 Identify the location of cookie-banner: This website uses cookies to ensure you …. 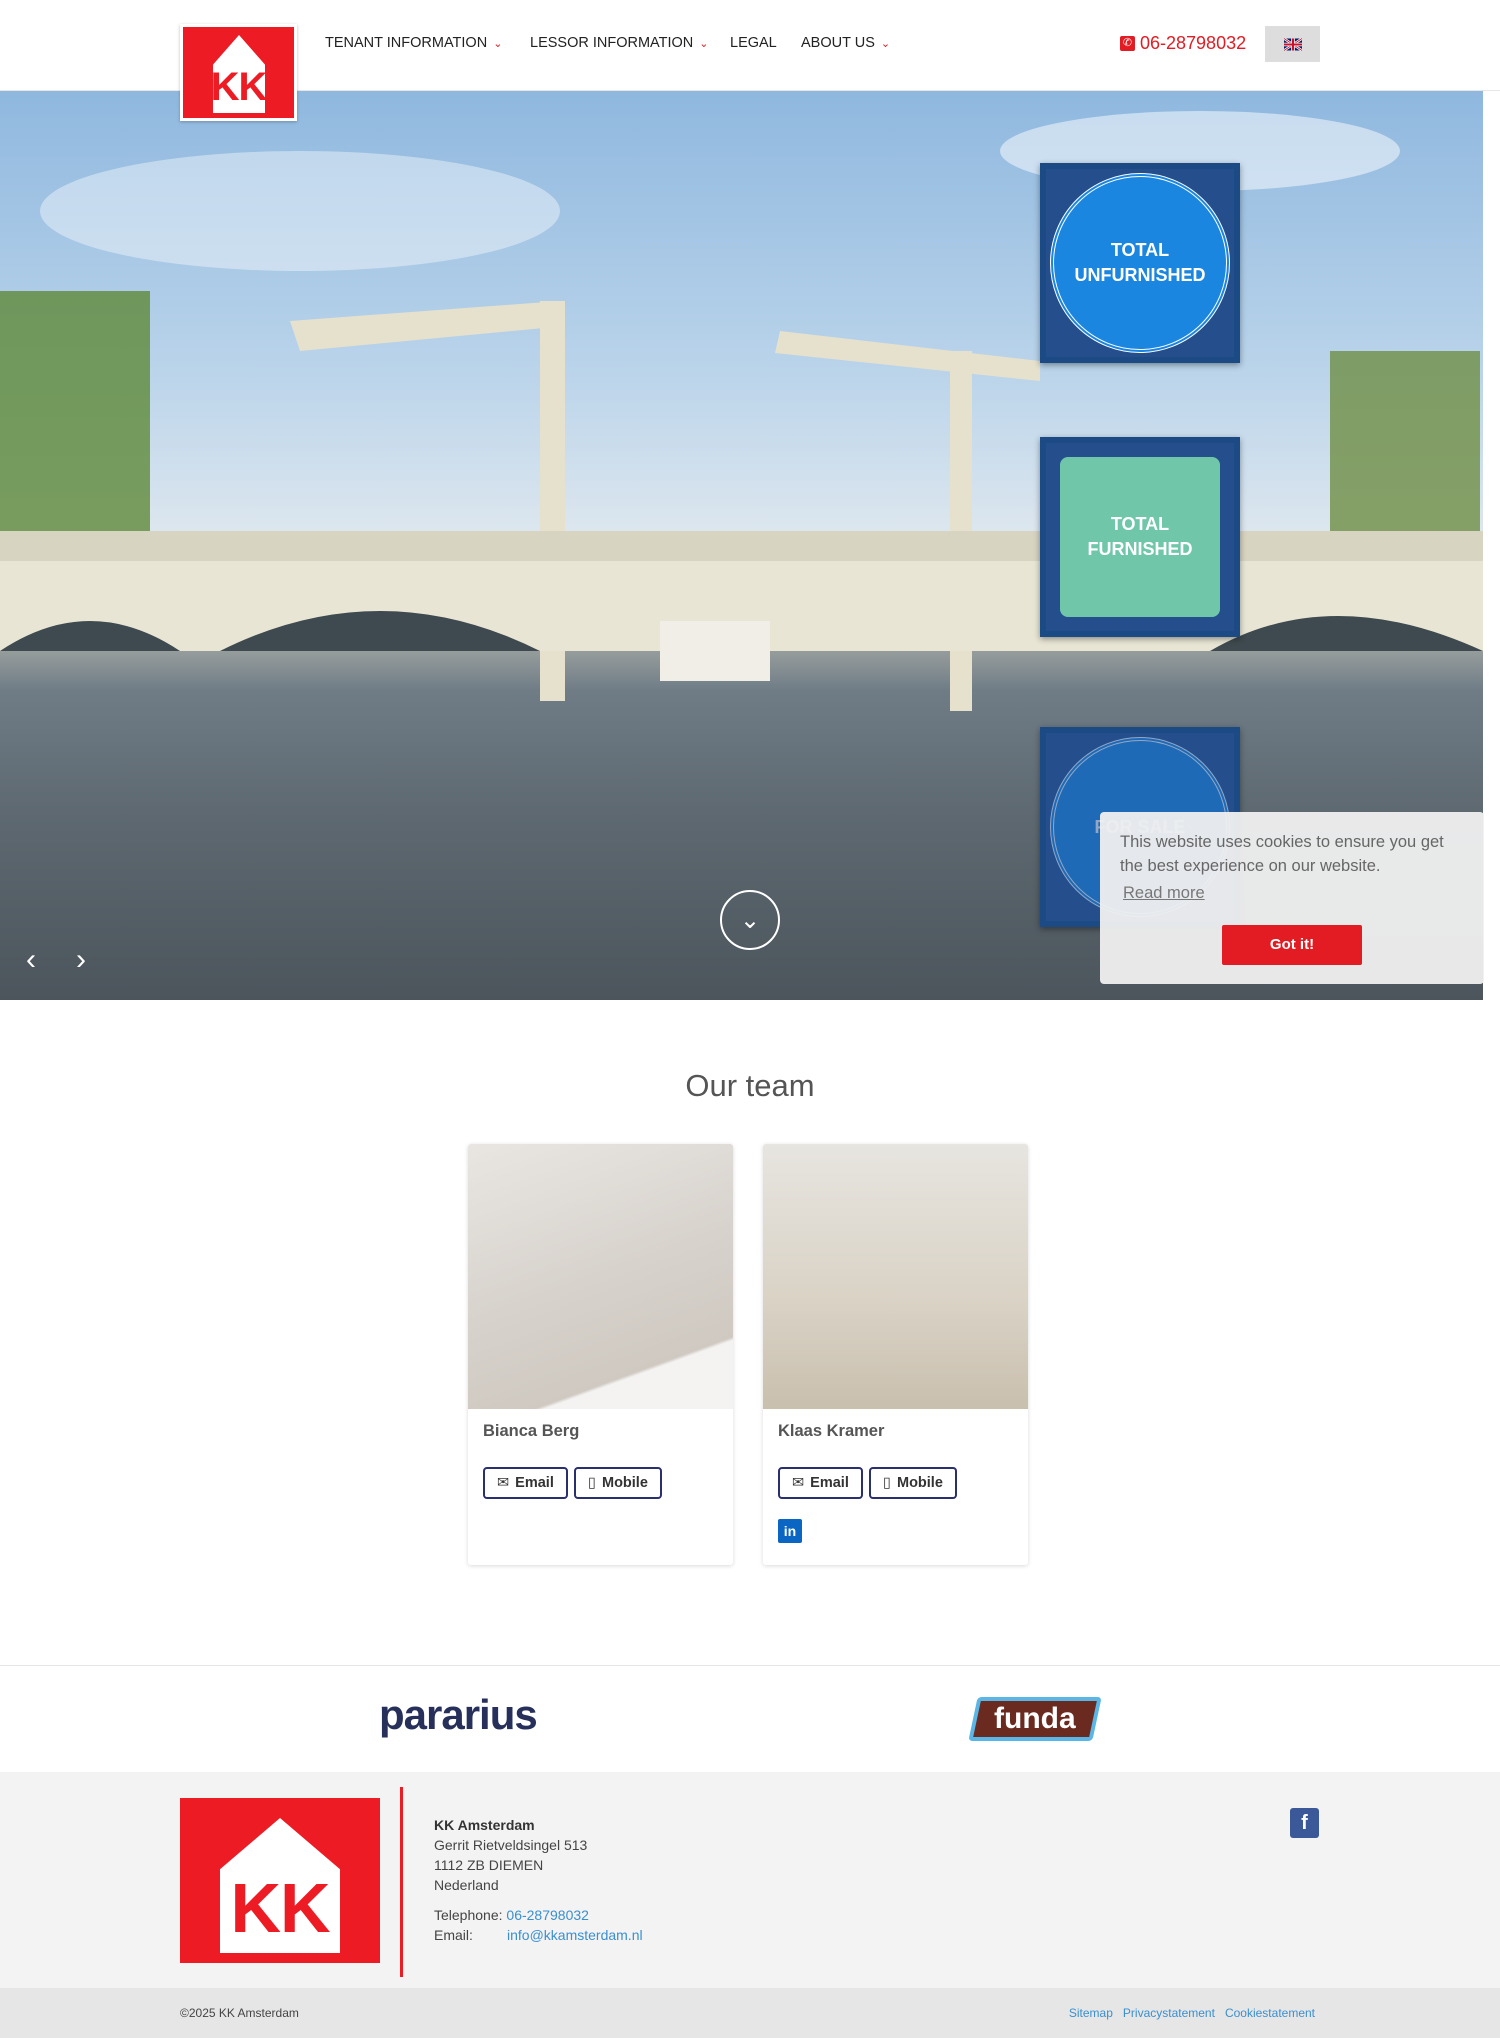
(1292, 898).